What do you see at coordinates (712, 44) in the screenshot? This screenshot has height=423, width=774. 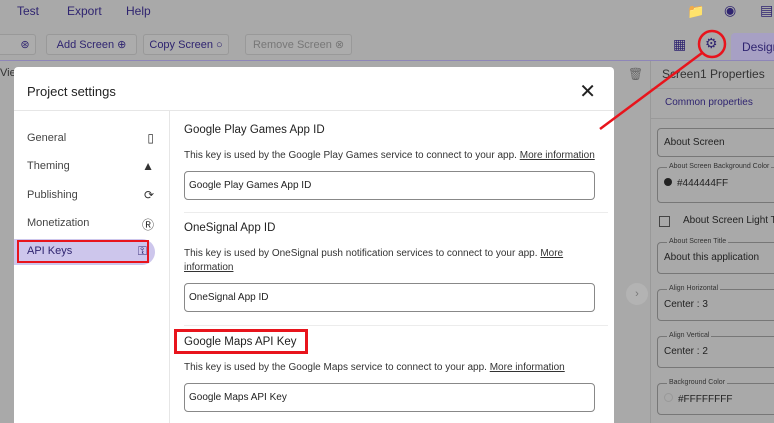 I see `highlight-circle` at bounding box center [712, 44].